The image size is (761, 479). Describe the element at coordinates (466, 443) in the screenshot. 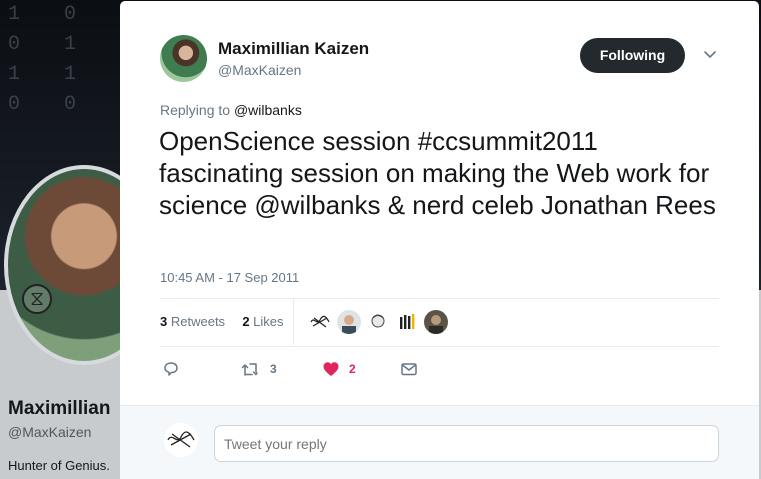

I see `tweet-reply-input` at that location.